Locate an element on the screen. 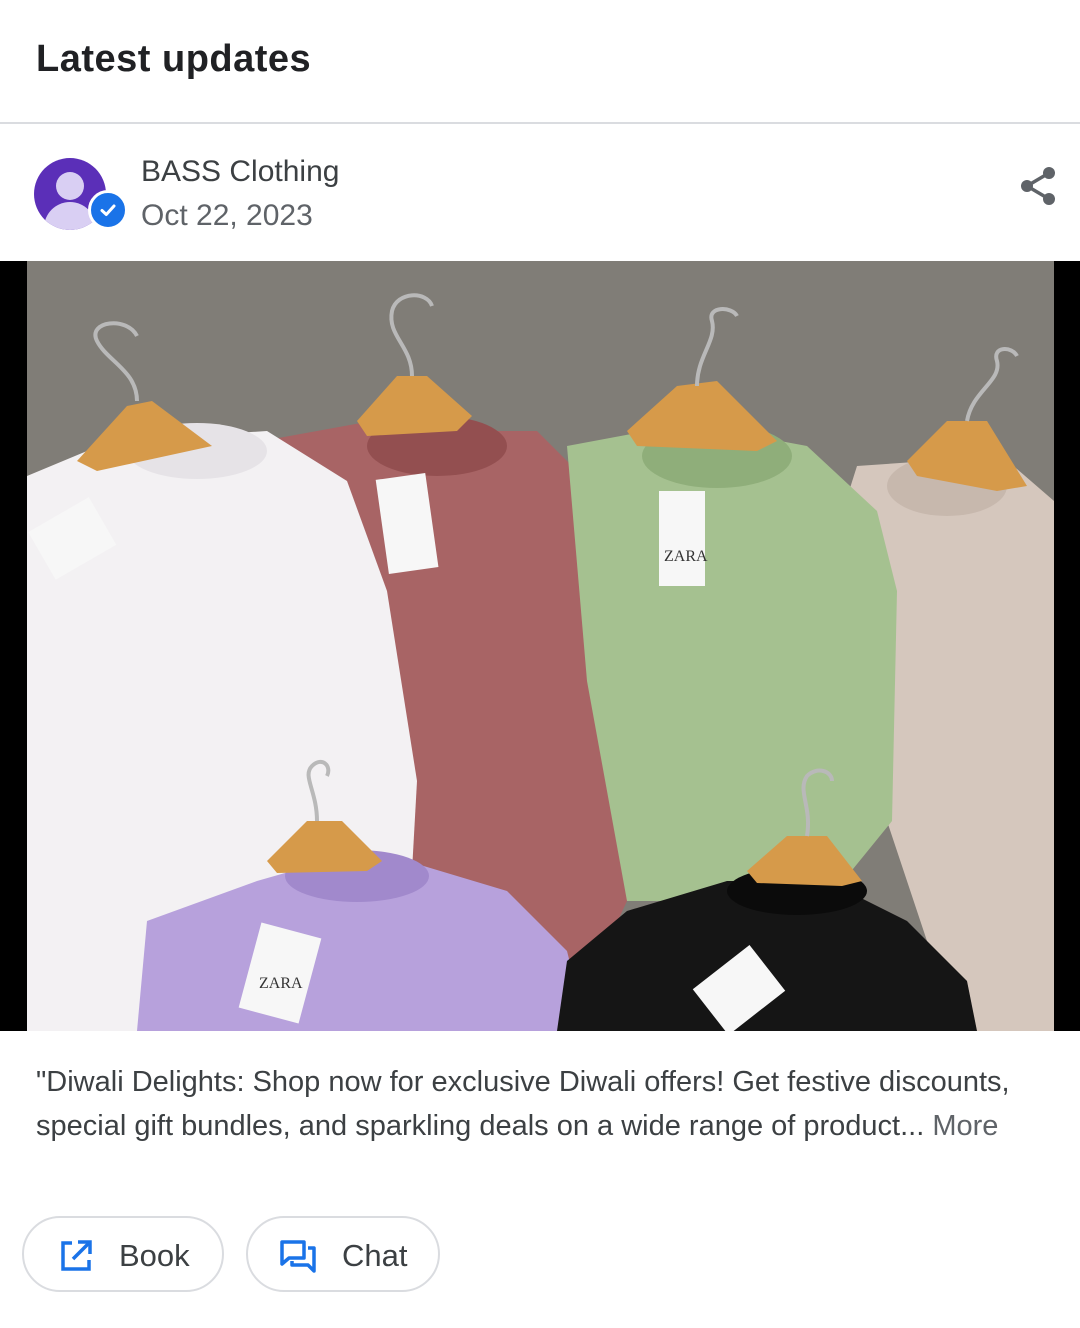 This screenshot has height=1328, width=1080. business-name: BASS Clothing is located at coordinates (240, 172).